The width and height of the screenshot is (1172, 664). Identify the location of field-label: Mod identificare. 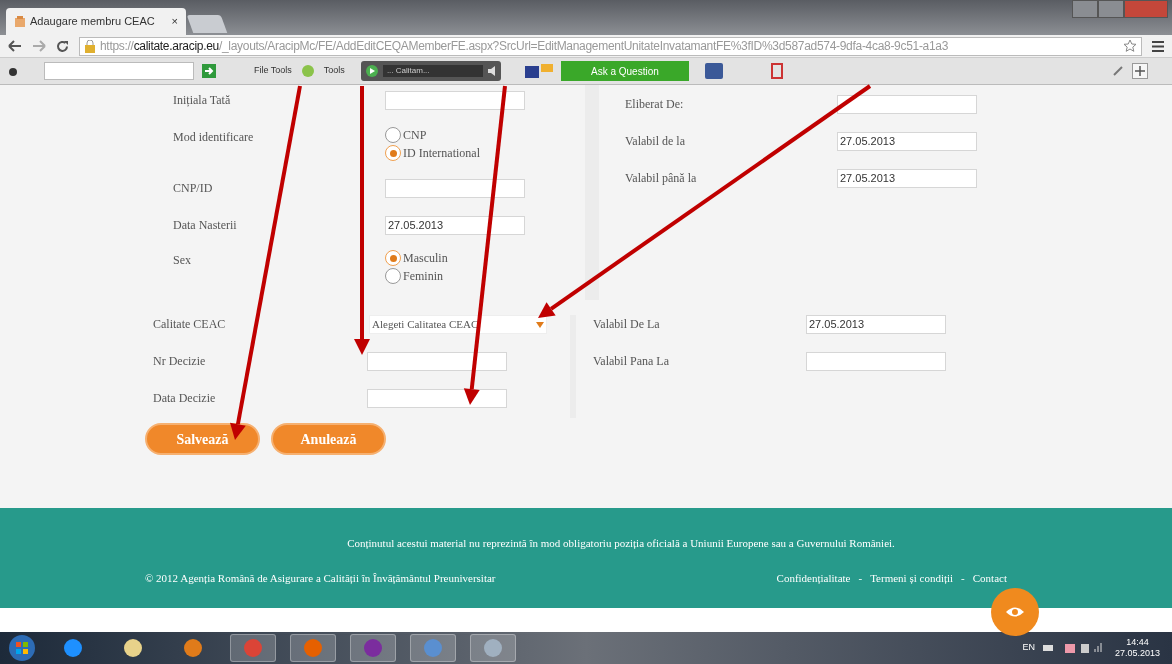
(214, 138).